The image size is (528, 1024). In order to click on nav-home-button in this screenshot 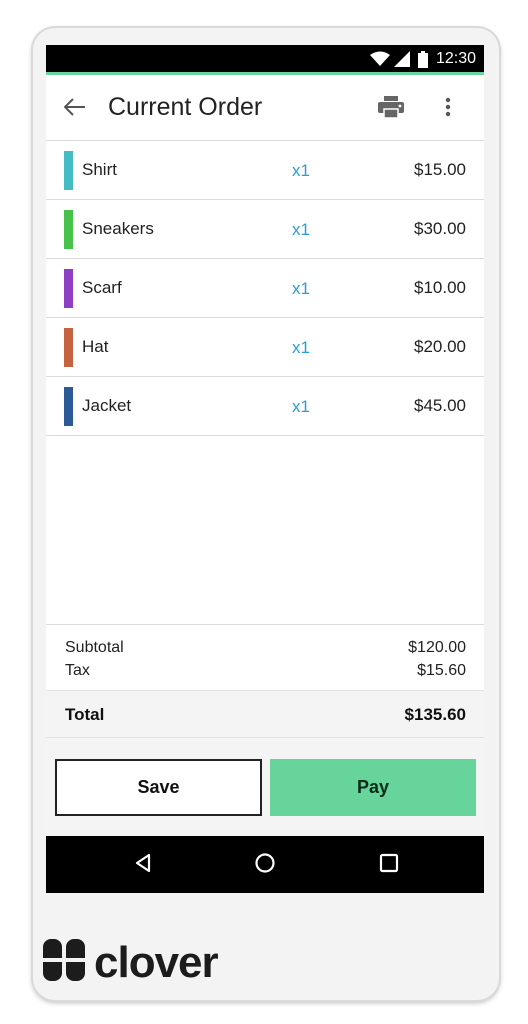, I will do `click(265, 865)`.